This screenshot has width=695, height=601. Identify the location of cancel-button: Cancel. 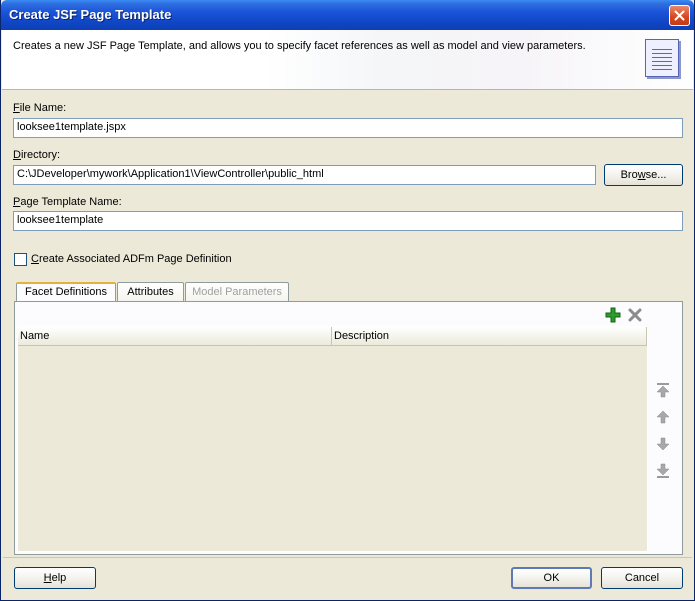
(642, 578).